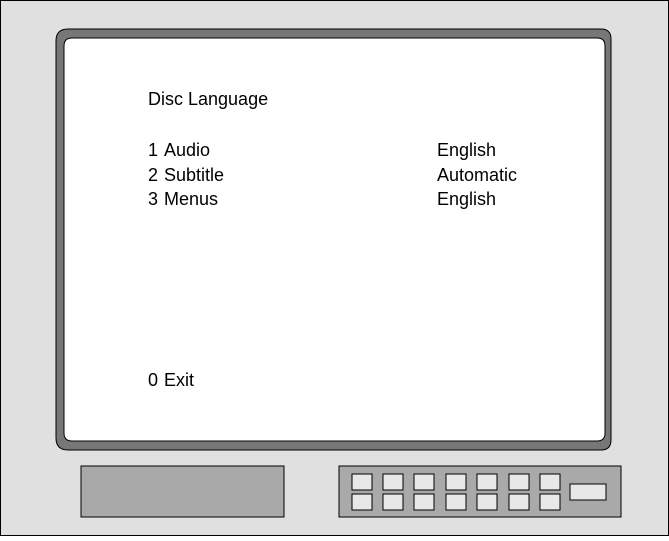 This screenshot has width=669, height=541. I want to click on menu-item-value-subtitle: Automatic, so click(477, 175).